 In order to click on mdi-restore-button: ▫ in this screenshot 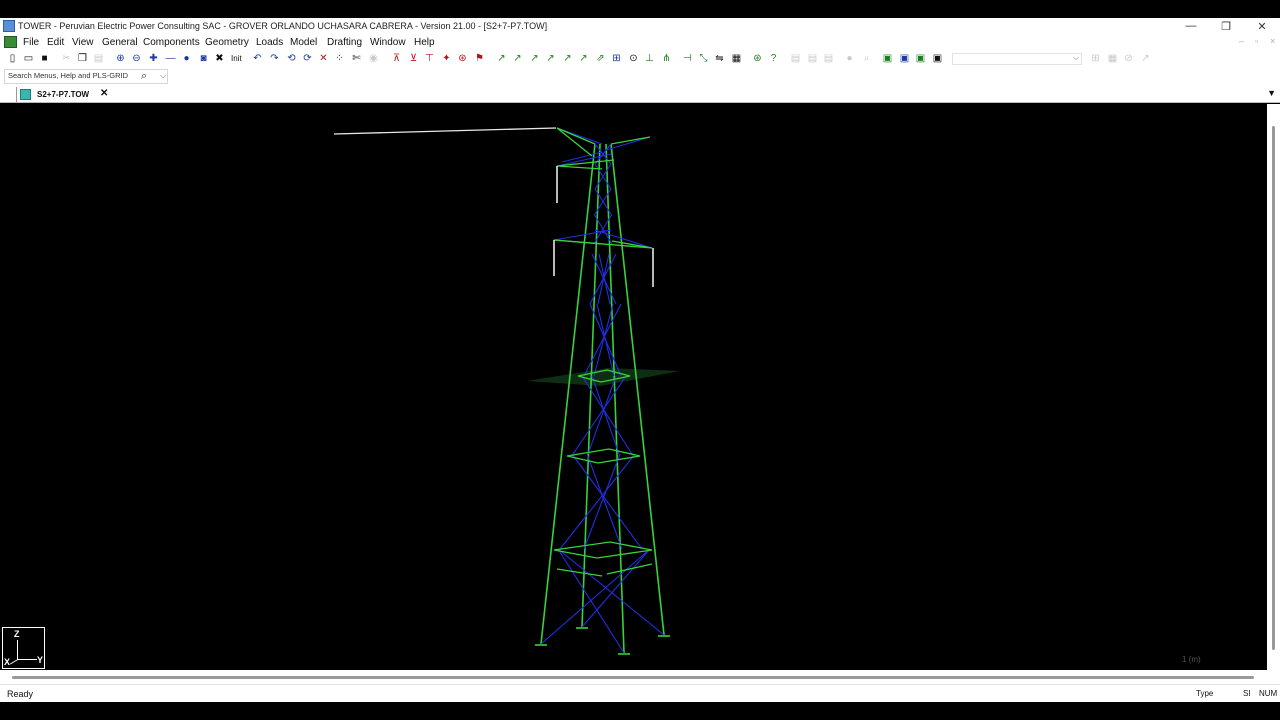, I will do `click(1256, 41)`.